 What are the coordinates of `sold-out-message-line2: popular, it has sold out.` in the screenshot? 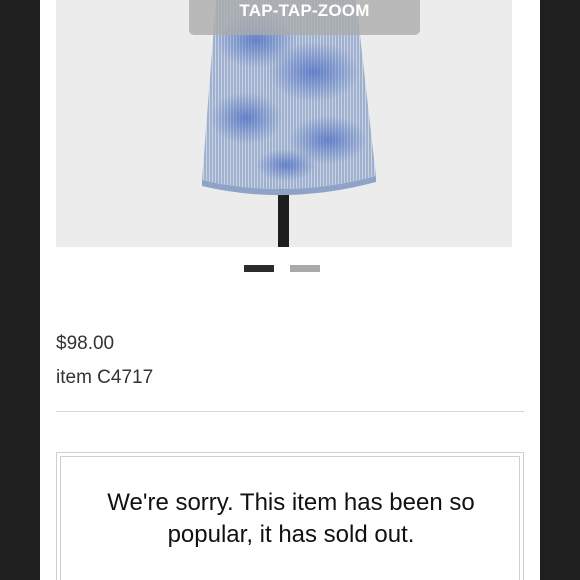 It's located at (291, 534).